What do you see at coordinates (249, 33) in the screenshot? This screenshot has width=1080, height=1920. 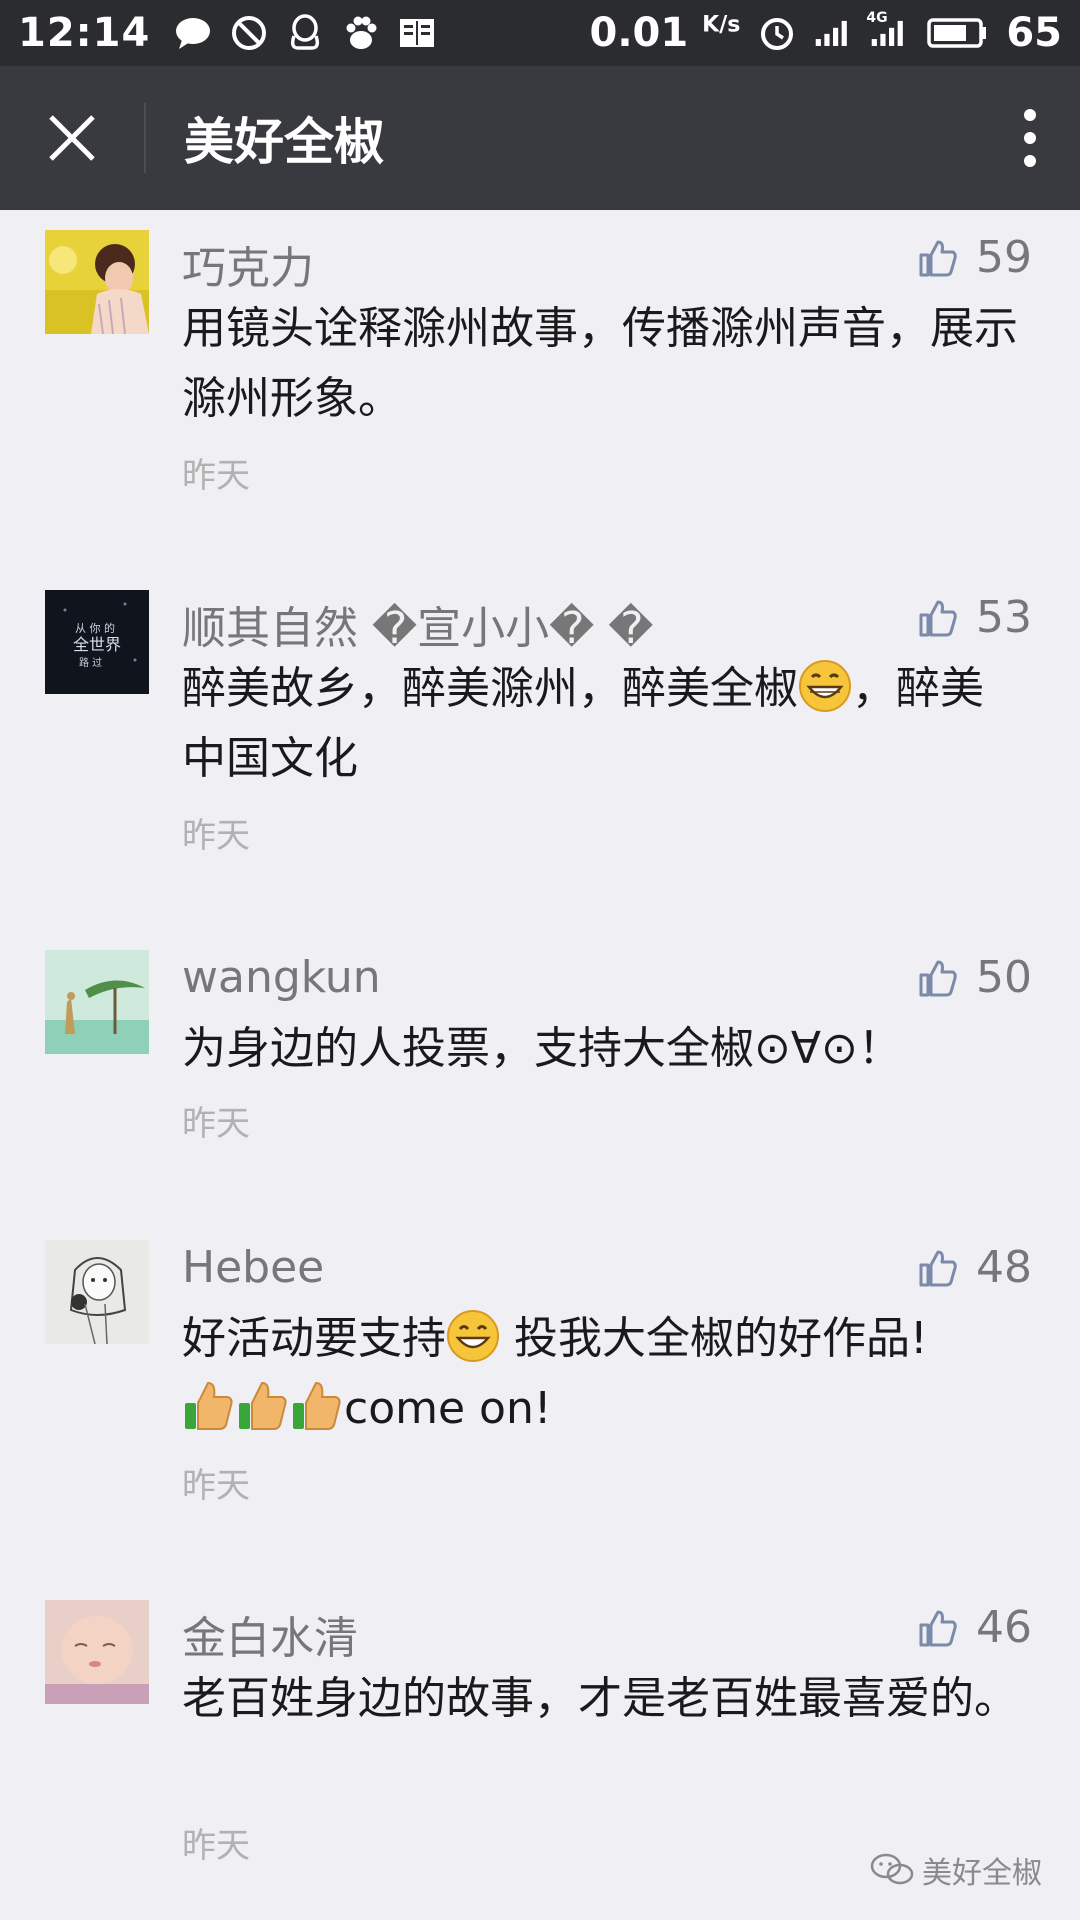 I see `do-not-disturb-icon` at bounding box center [249, 33].